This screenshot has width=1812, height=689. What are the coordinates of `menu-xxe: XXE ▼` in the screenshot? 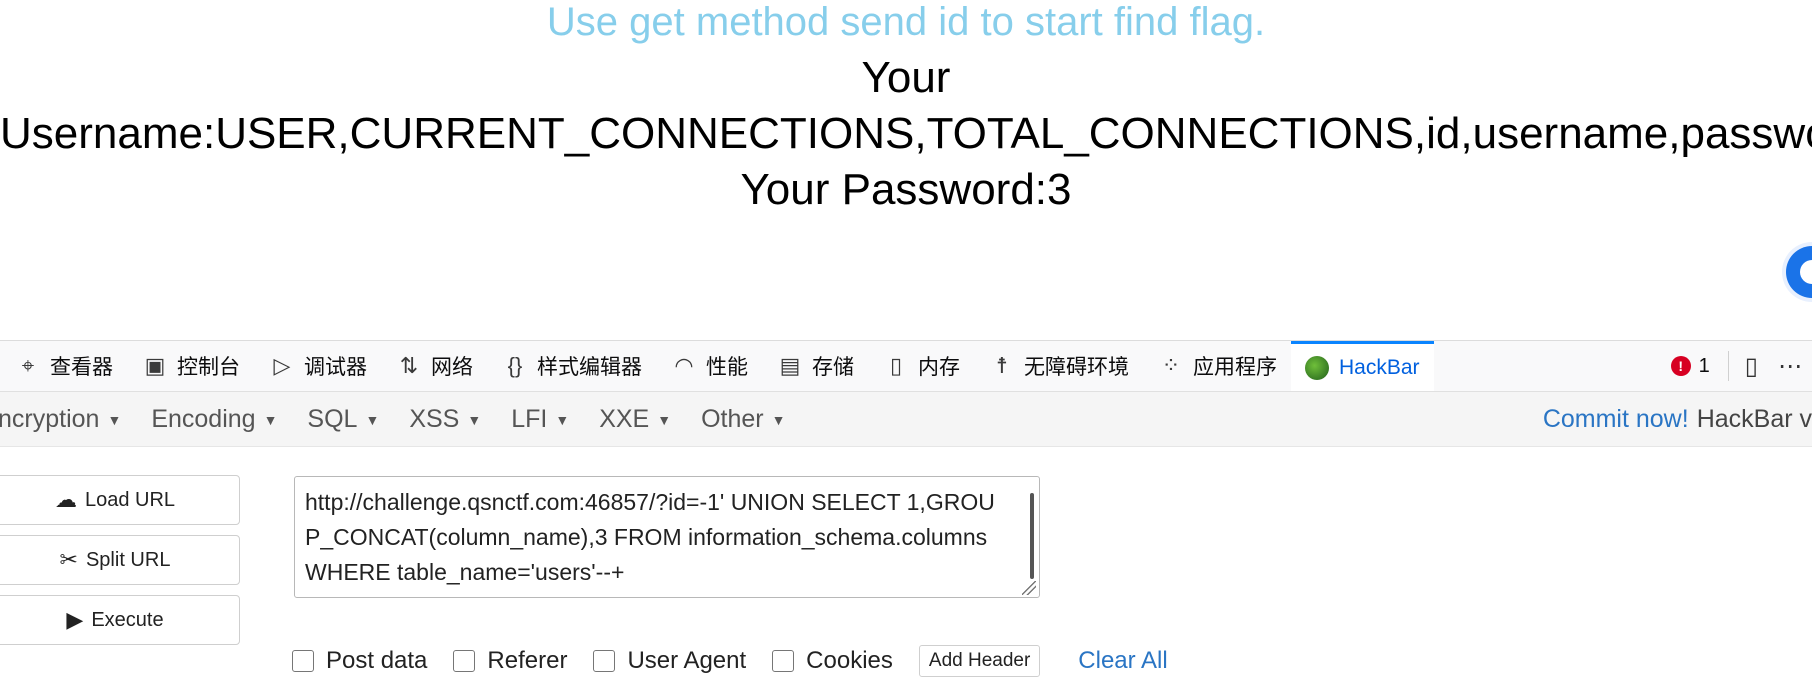 It's located at (635, 419).